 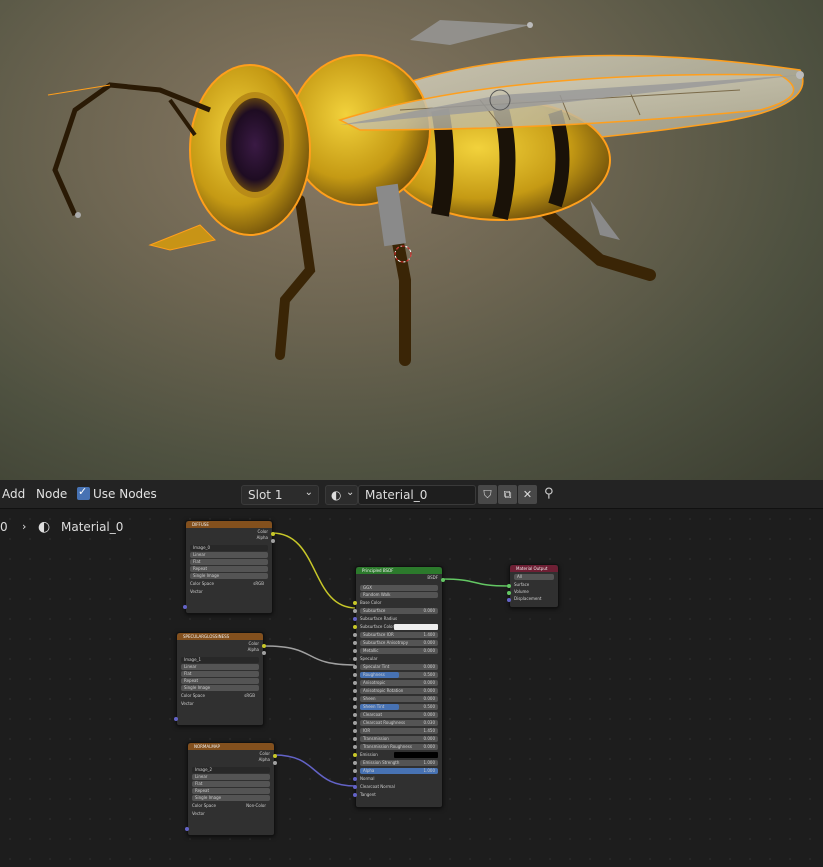 I want to click on add-menu: Add, so click(x=13, y=494).